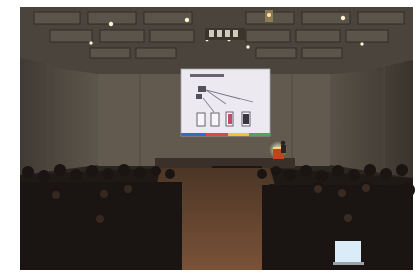 Image resolution: width=417 pixels, height=273 pixels. I want to click on projection-screen, so click(225, 102).